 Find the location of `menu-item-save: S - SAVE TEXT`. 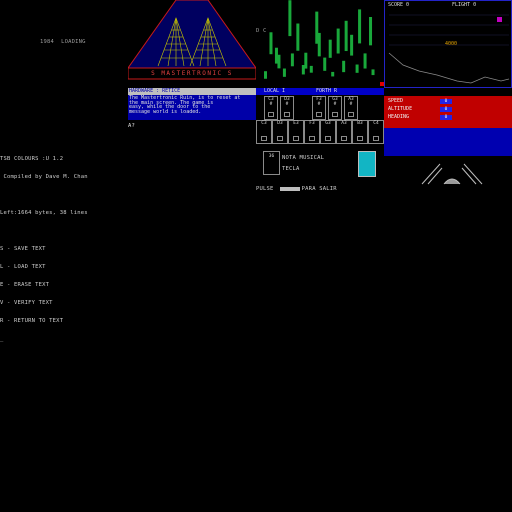

menu-item-save: S - SAVE TEXT is located at coordinates (63, 249).